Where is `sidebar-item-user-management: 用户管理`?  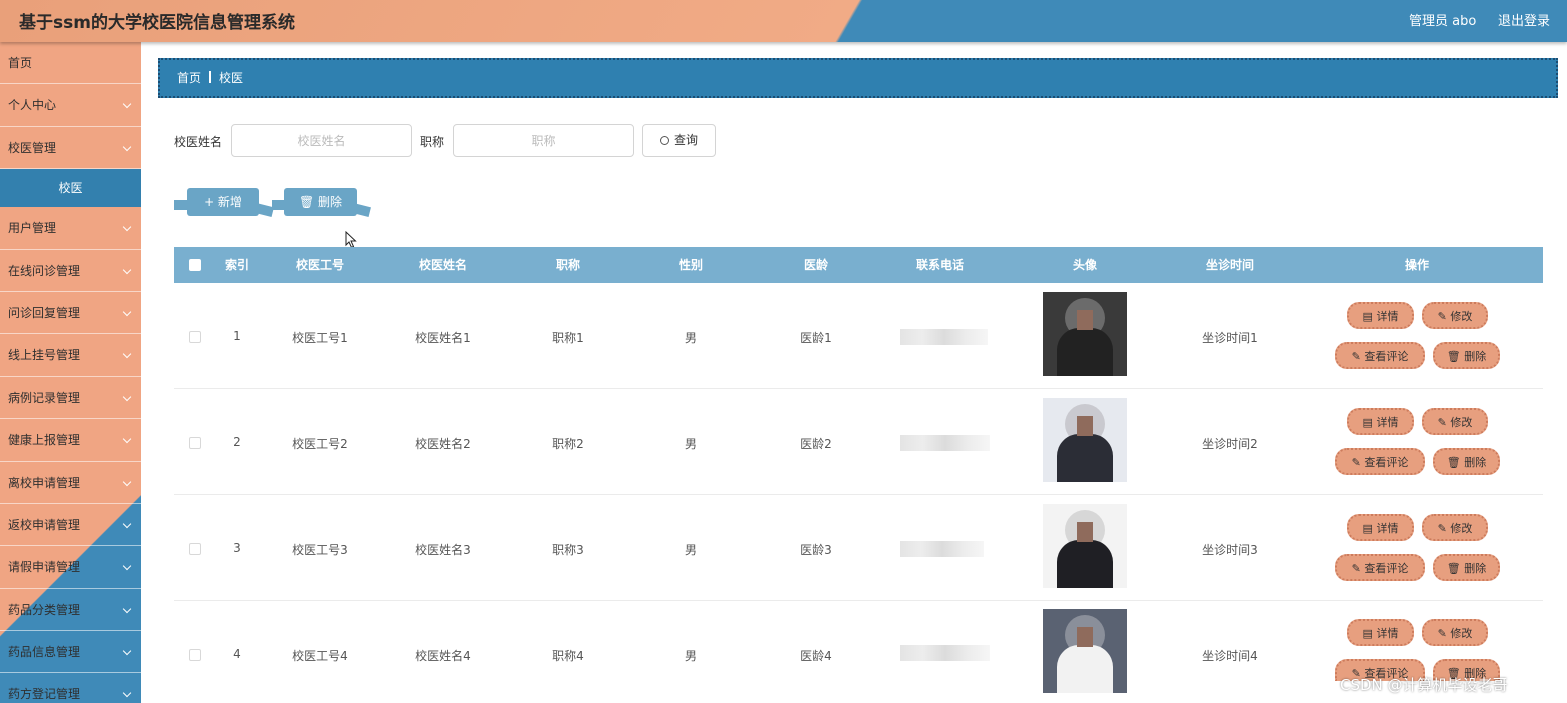 sidebar-item-user-management: 用户管理 is located at coordinates (70, 228).